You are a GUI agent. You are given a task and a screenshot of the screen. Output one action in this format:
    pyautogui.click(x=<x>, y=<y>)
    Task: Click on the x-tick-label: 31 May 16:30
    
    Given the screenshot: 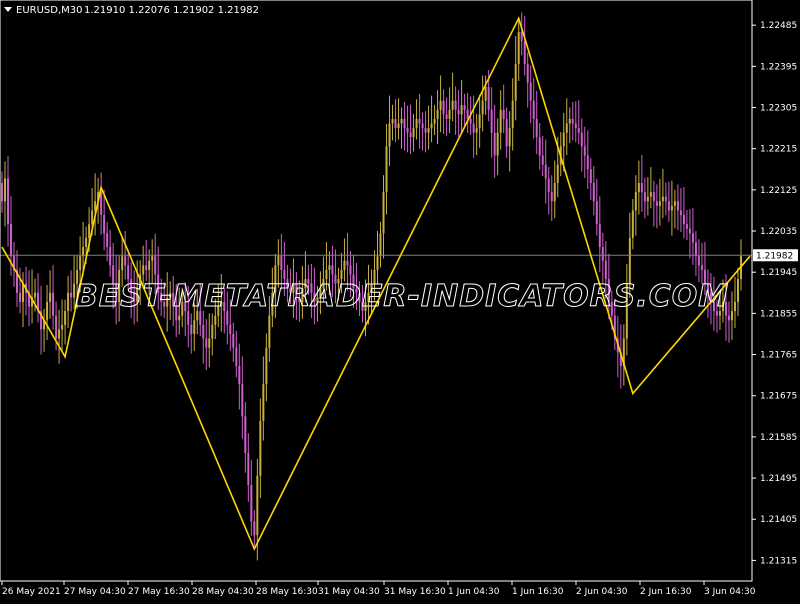 What is the action you would take?
    pyautogui.click(x=415, y=592)
    